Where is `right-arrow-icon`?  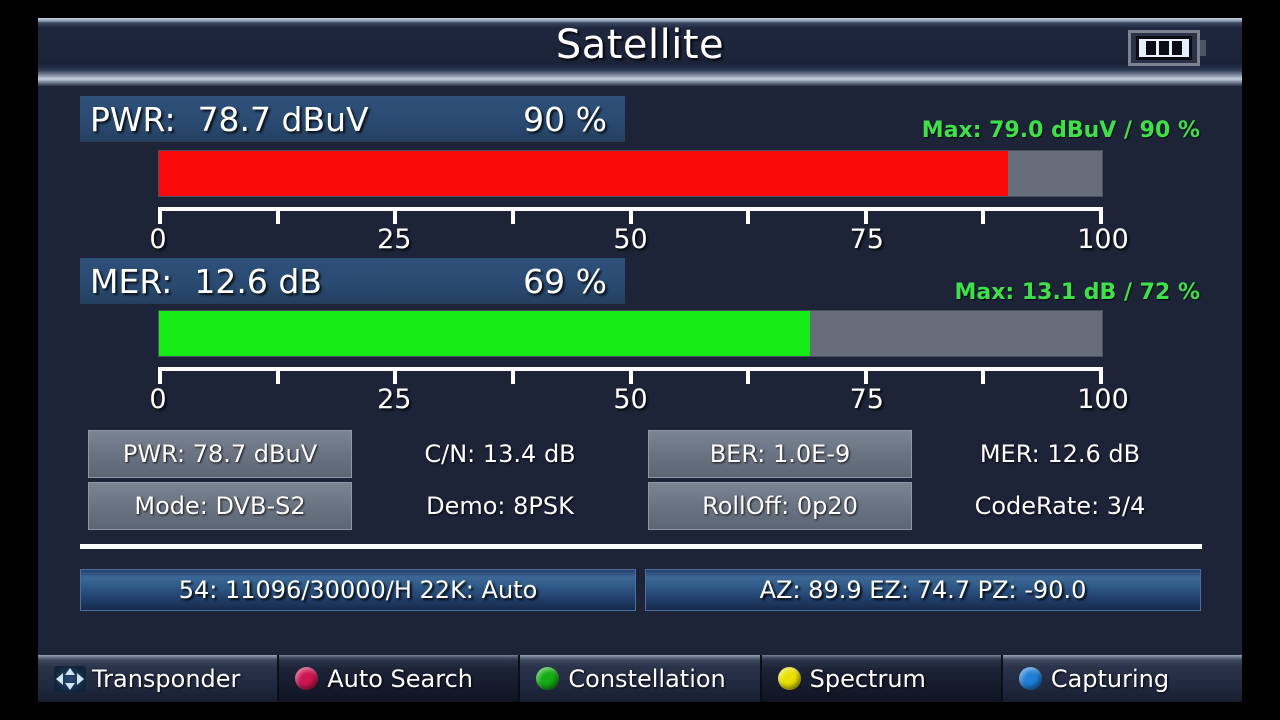 right-arrow-icon is located at coordinates (80, 678).